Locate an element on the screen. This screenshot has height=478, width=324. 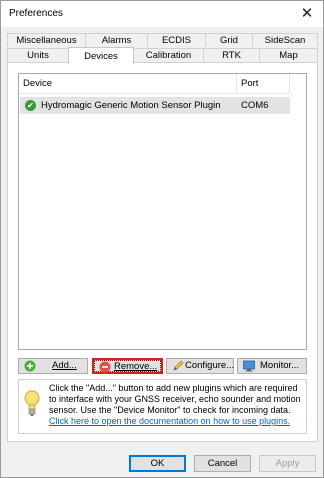
tab-alarms: Alarms is located at coordinates (117, 40).